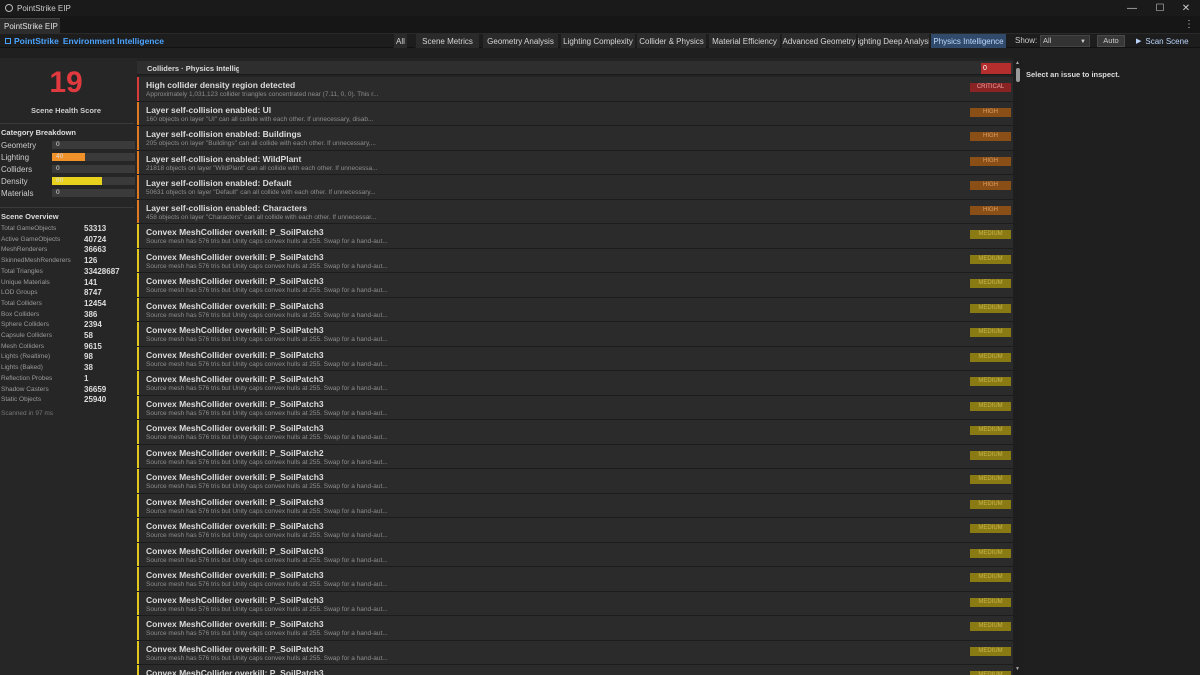 Image resolution: width=1200 pixels, height=675 pixels. What do you see at coordinates (1132, 8) in the screenshot?
I see `minimize-icon: —` at bounding box center [1132, 8].